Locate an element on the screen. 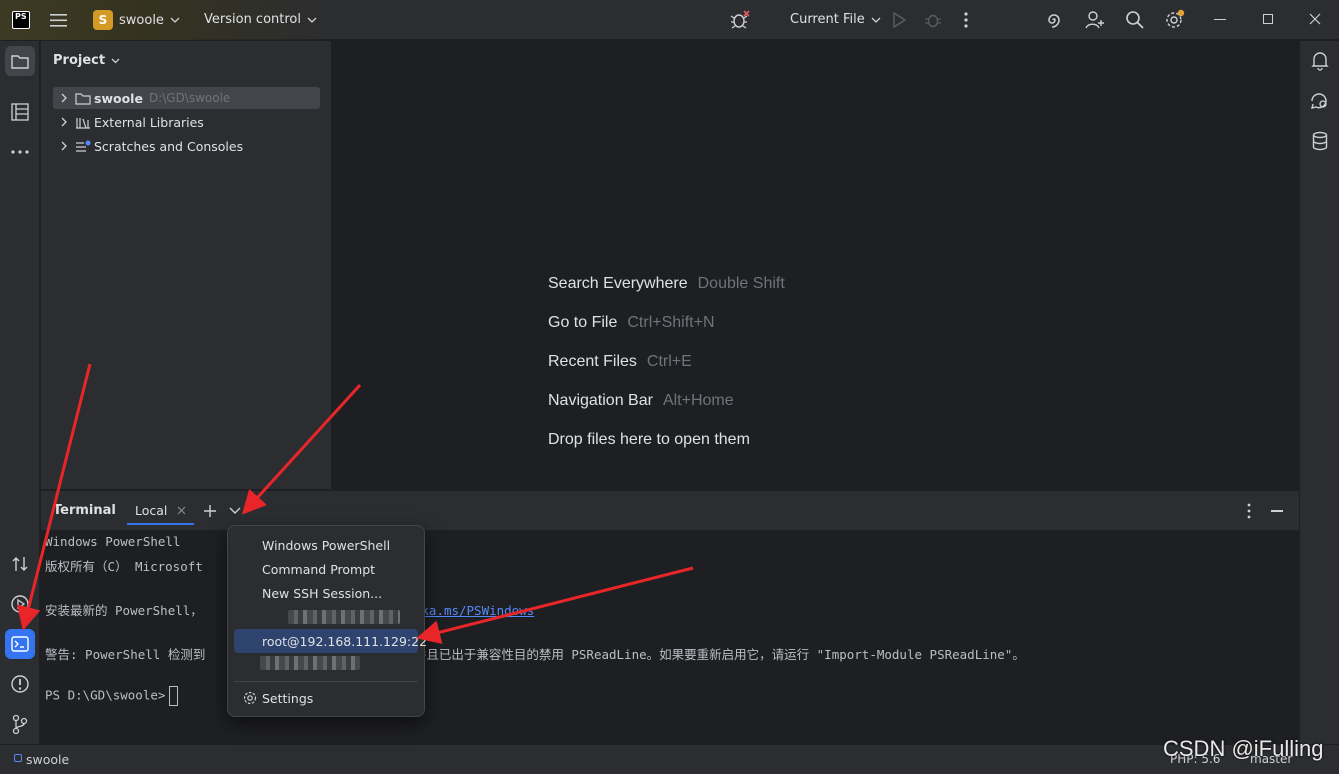  run-config-selector: Current File is located at coordinates (835, 19).